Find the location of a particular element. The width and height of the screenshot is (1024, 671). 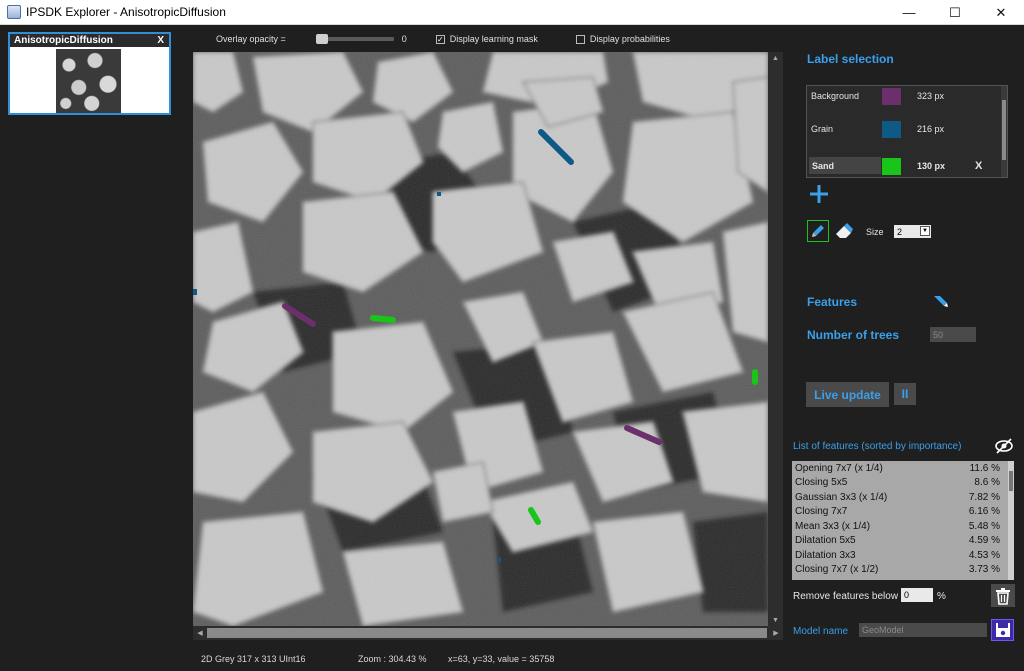

feature-name: Dilatation 3x3 is located at coordinates (825, 555).